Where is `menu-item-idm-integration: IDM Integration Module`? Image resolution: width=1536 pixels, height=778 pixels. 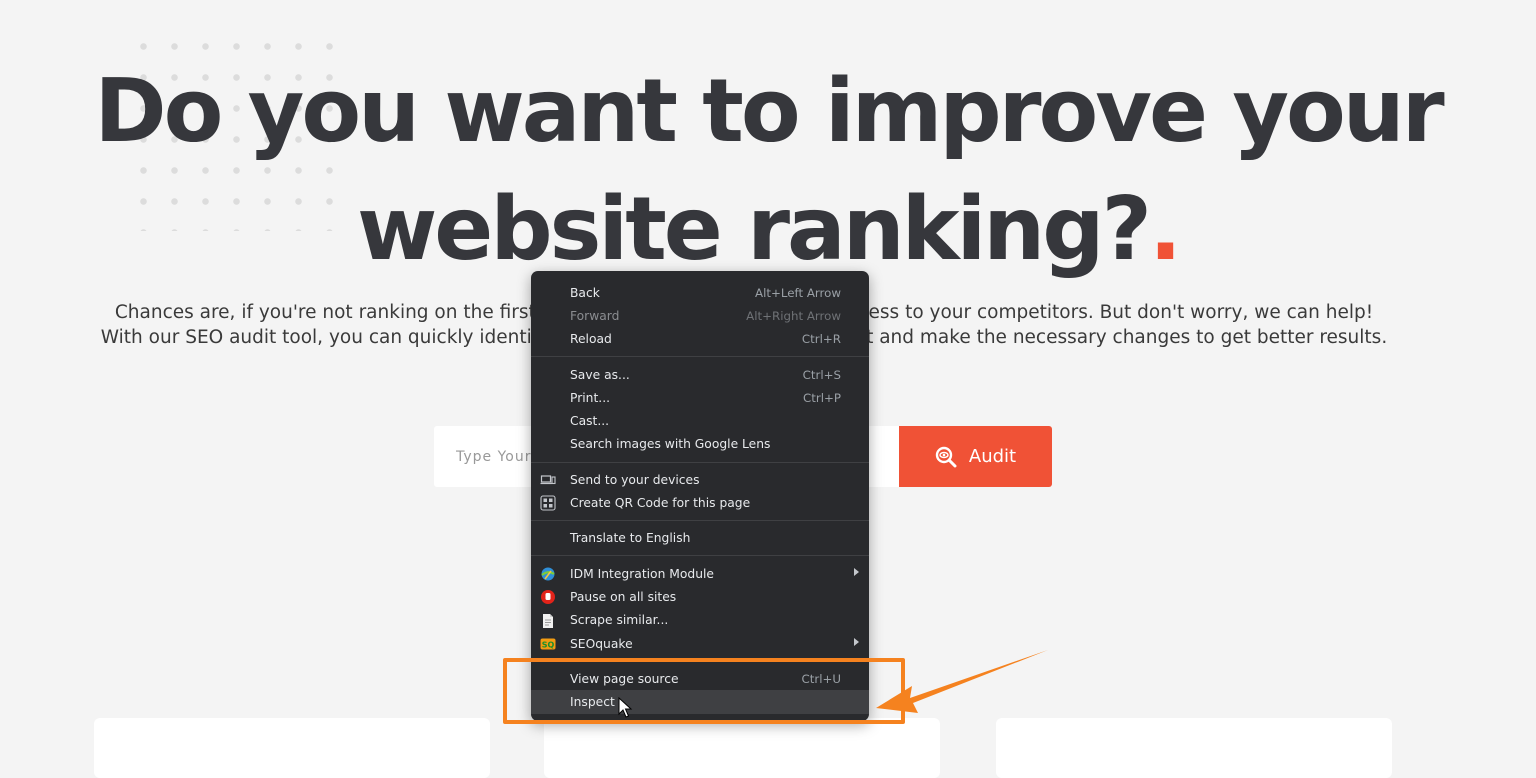 menu-item-idm-integration: IDM Integration Module is located at coordinates (700, 573).